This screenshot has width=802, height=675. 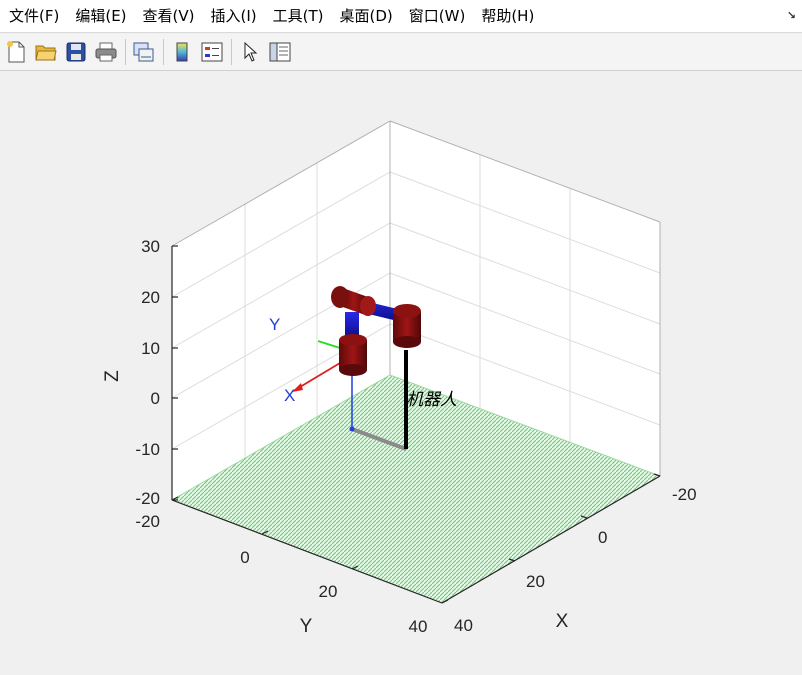 What do you see at coordinates (535, 581) in the screenshot?
I see `x-tick-label: 20` at bounding box center [535, 581].